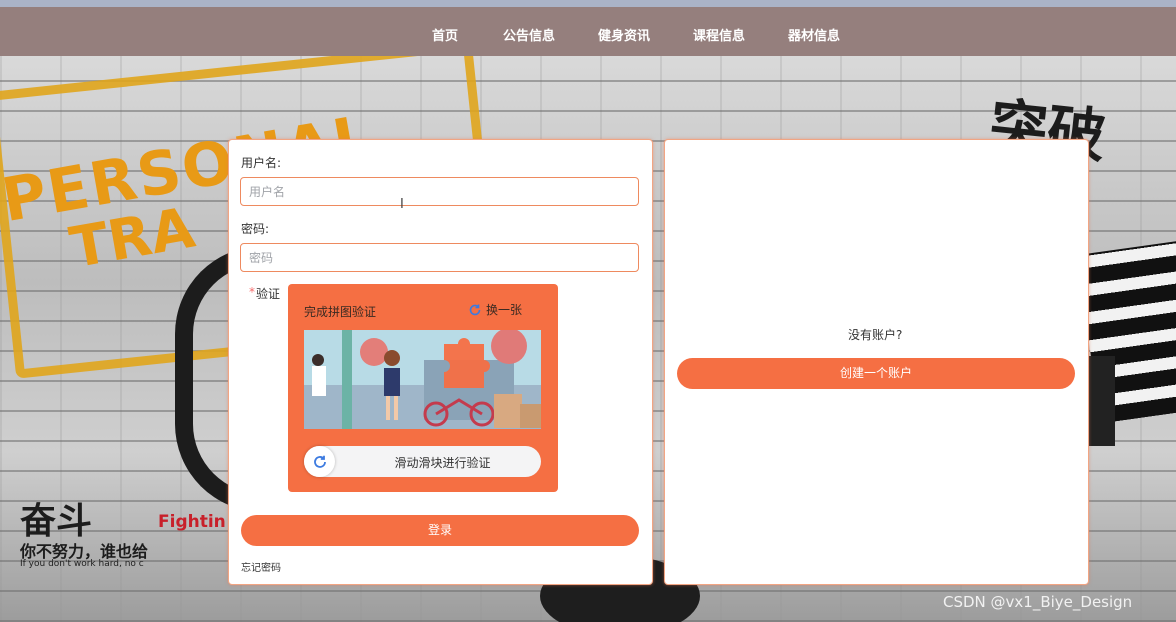 The image size is (1176, 622). What do you see at coordinates (340, 312) in the screenshot?
I see `captcha-title: 完成拼图验证` at bounding box center [340, 312].